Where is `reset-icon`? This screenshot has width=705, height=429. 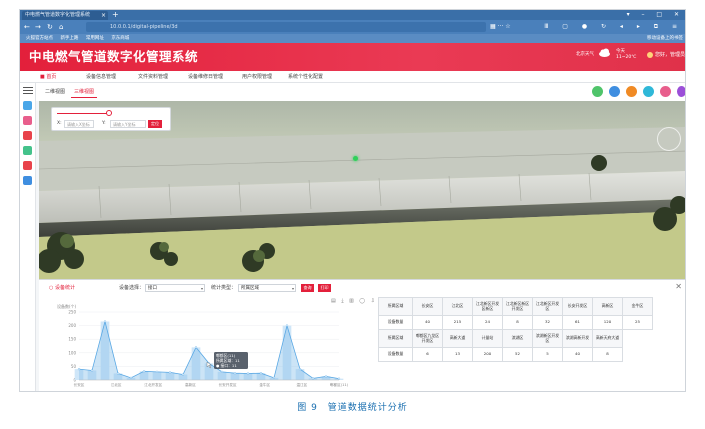
reset-icon is located at coordinates (631, 91).